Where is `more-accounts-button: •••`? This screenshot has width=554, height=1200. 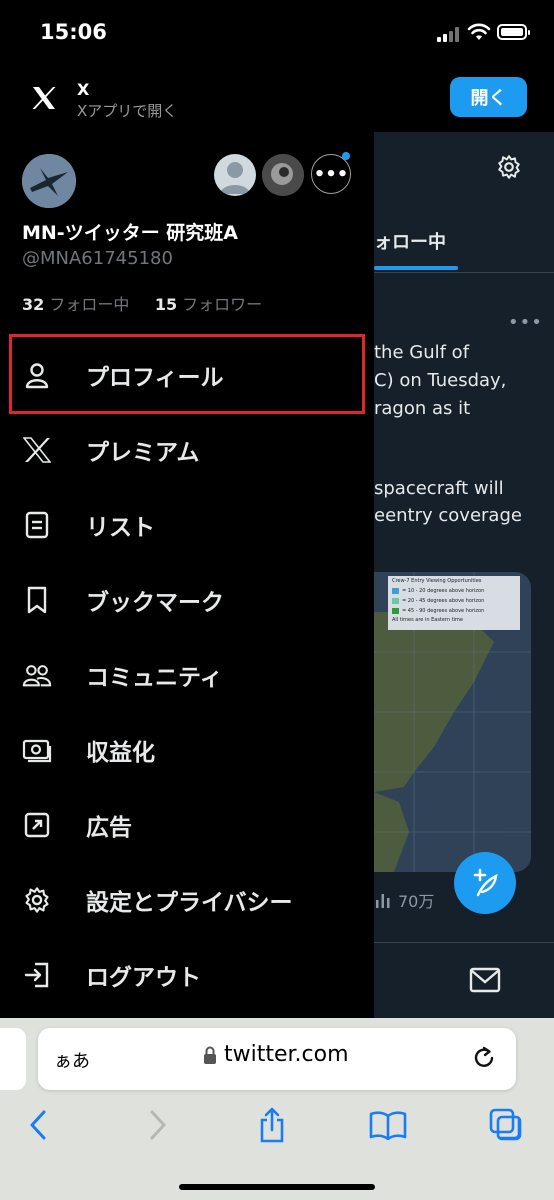 more-accounts-button: ••• is located at coordinates (331, 174).